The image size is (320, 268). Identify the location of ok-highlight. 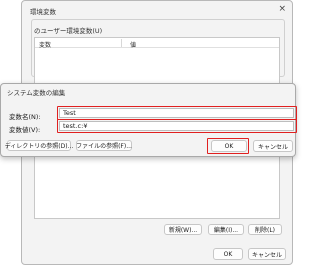
(228, 146).